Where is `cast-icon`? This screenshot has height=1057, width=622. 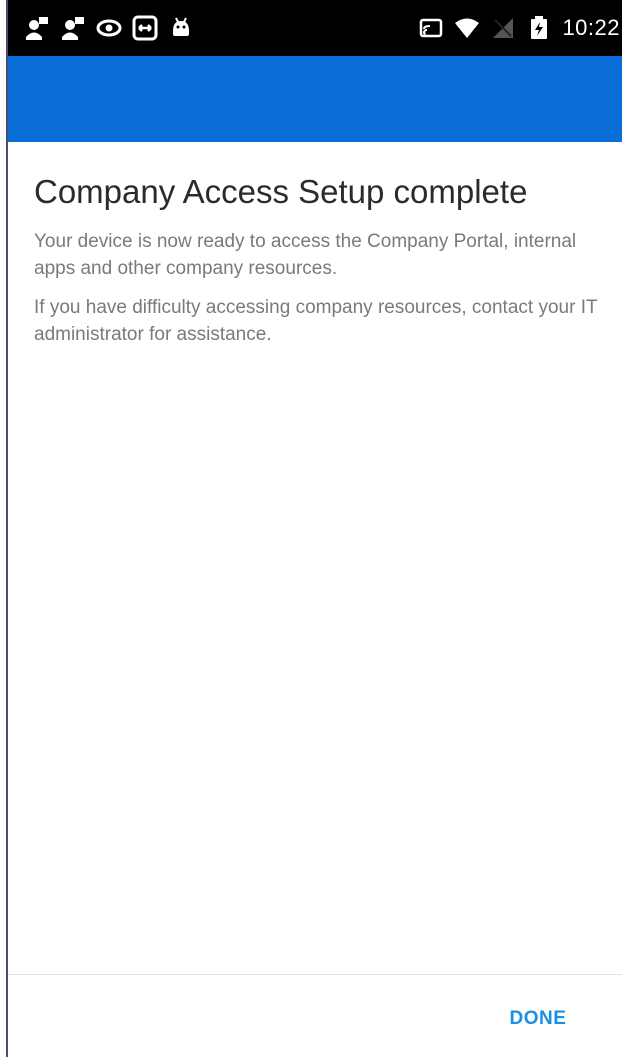
cast-icon is located at coordinates (431, 28).